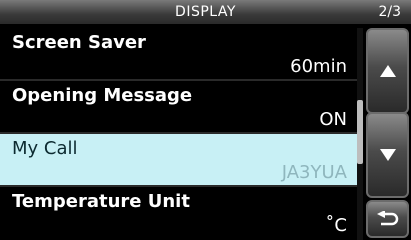 The width and height of the screenshot is (411, 240). I want to click on down-arrow-icon, so click(387, 155).